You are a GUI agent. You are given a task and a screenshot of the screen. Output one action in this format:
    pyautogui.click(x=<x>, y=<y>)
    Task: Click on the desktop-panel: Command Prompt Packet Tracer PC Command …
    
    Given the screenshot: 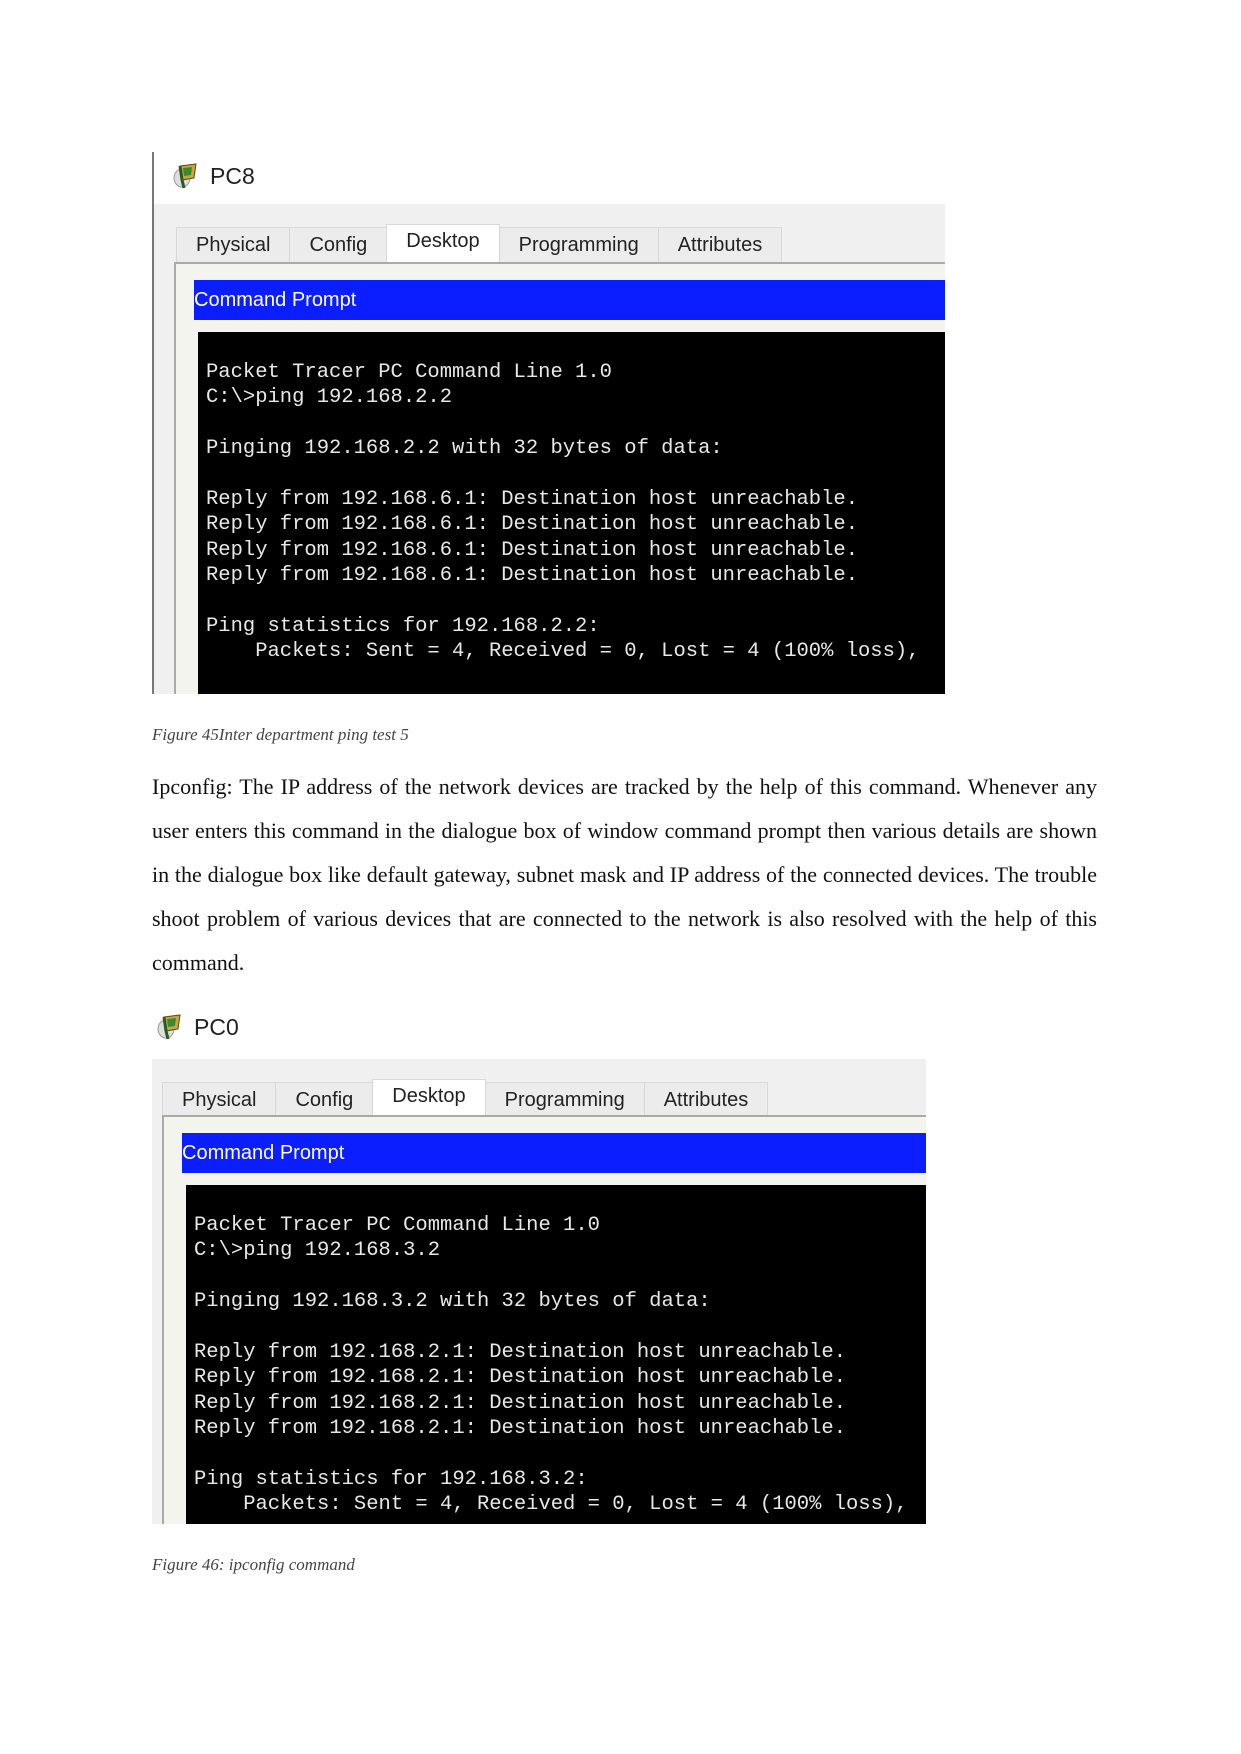 What is the action you would take?
    pyautogui.click(x=544, y=1319)
    